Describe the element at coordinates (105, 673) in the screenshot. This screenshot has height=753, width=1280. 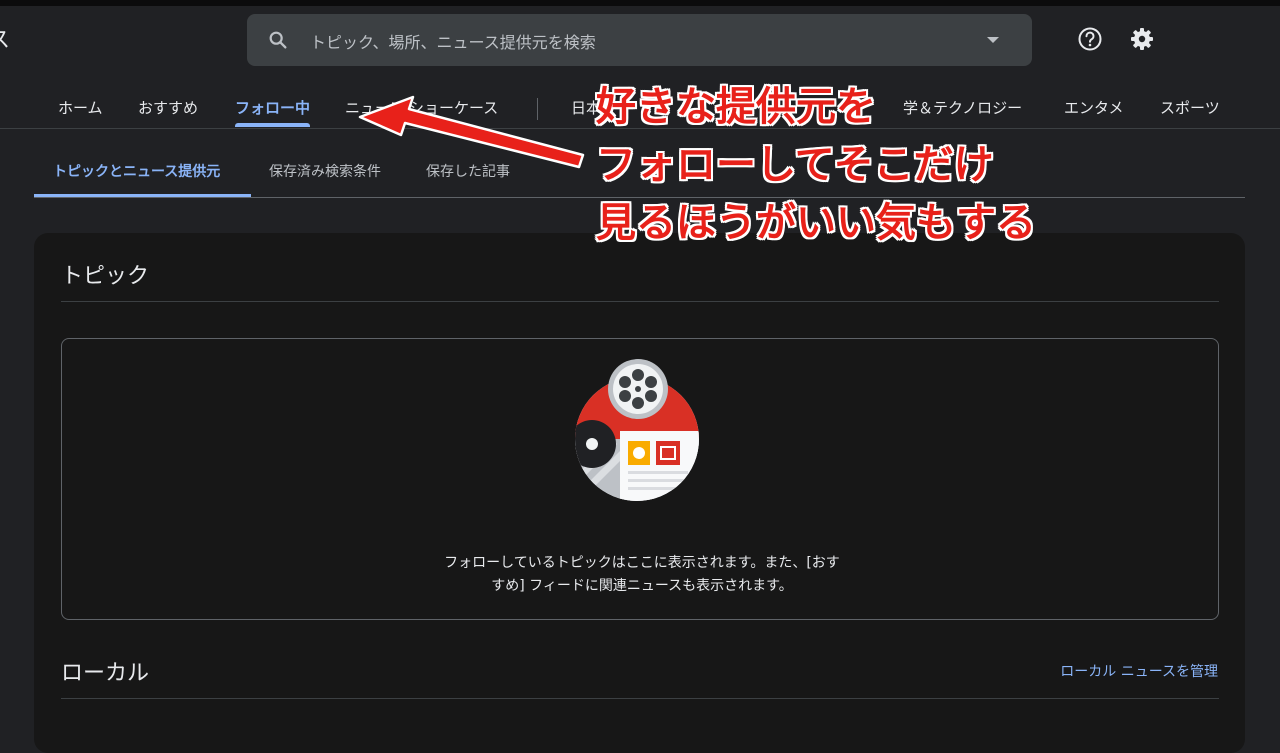
I see `local-heading: ローカル` at that location.